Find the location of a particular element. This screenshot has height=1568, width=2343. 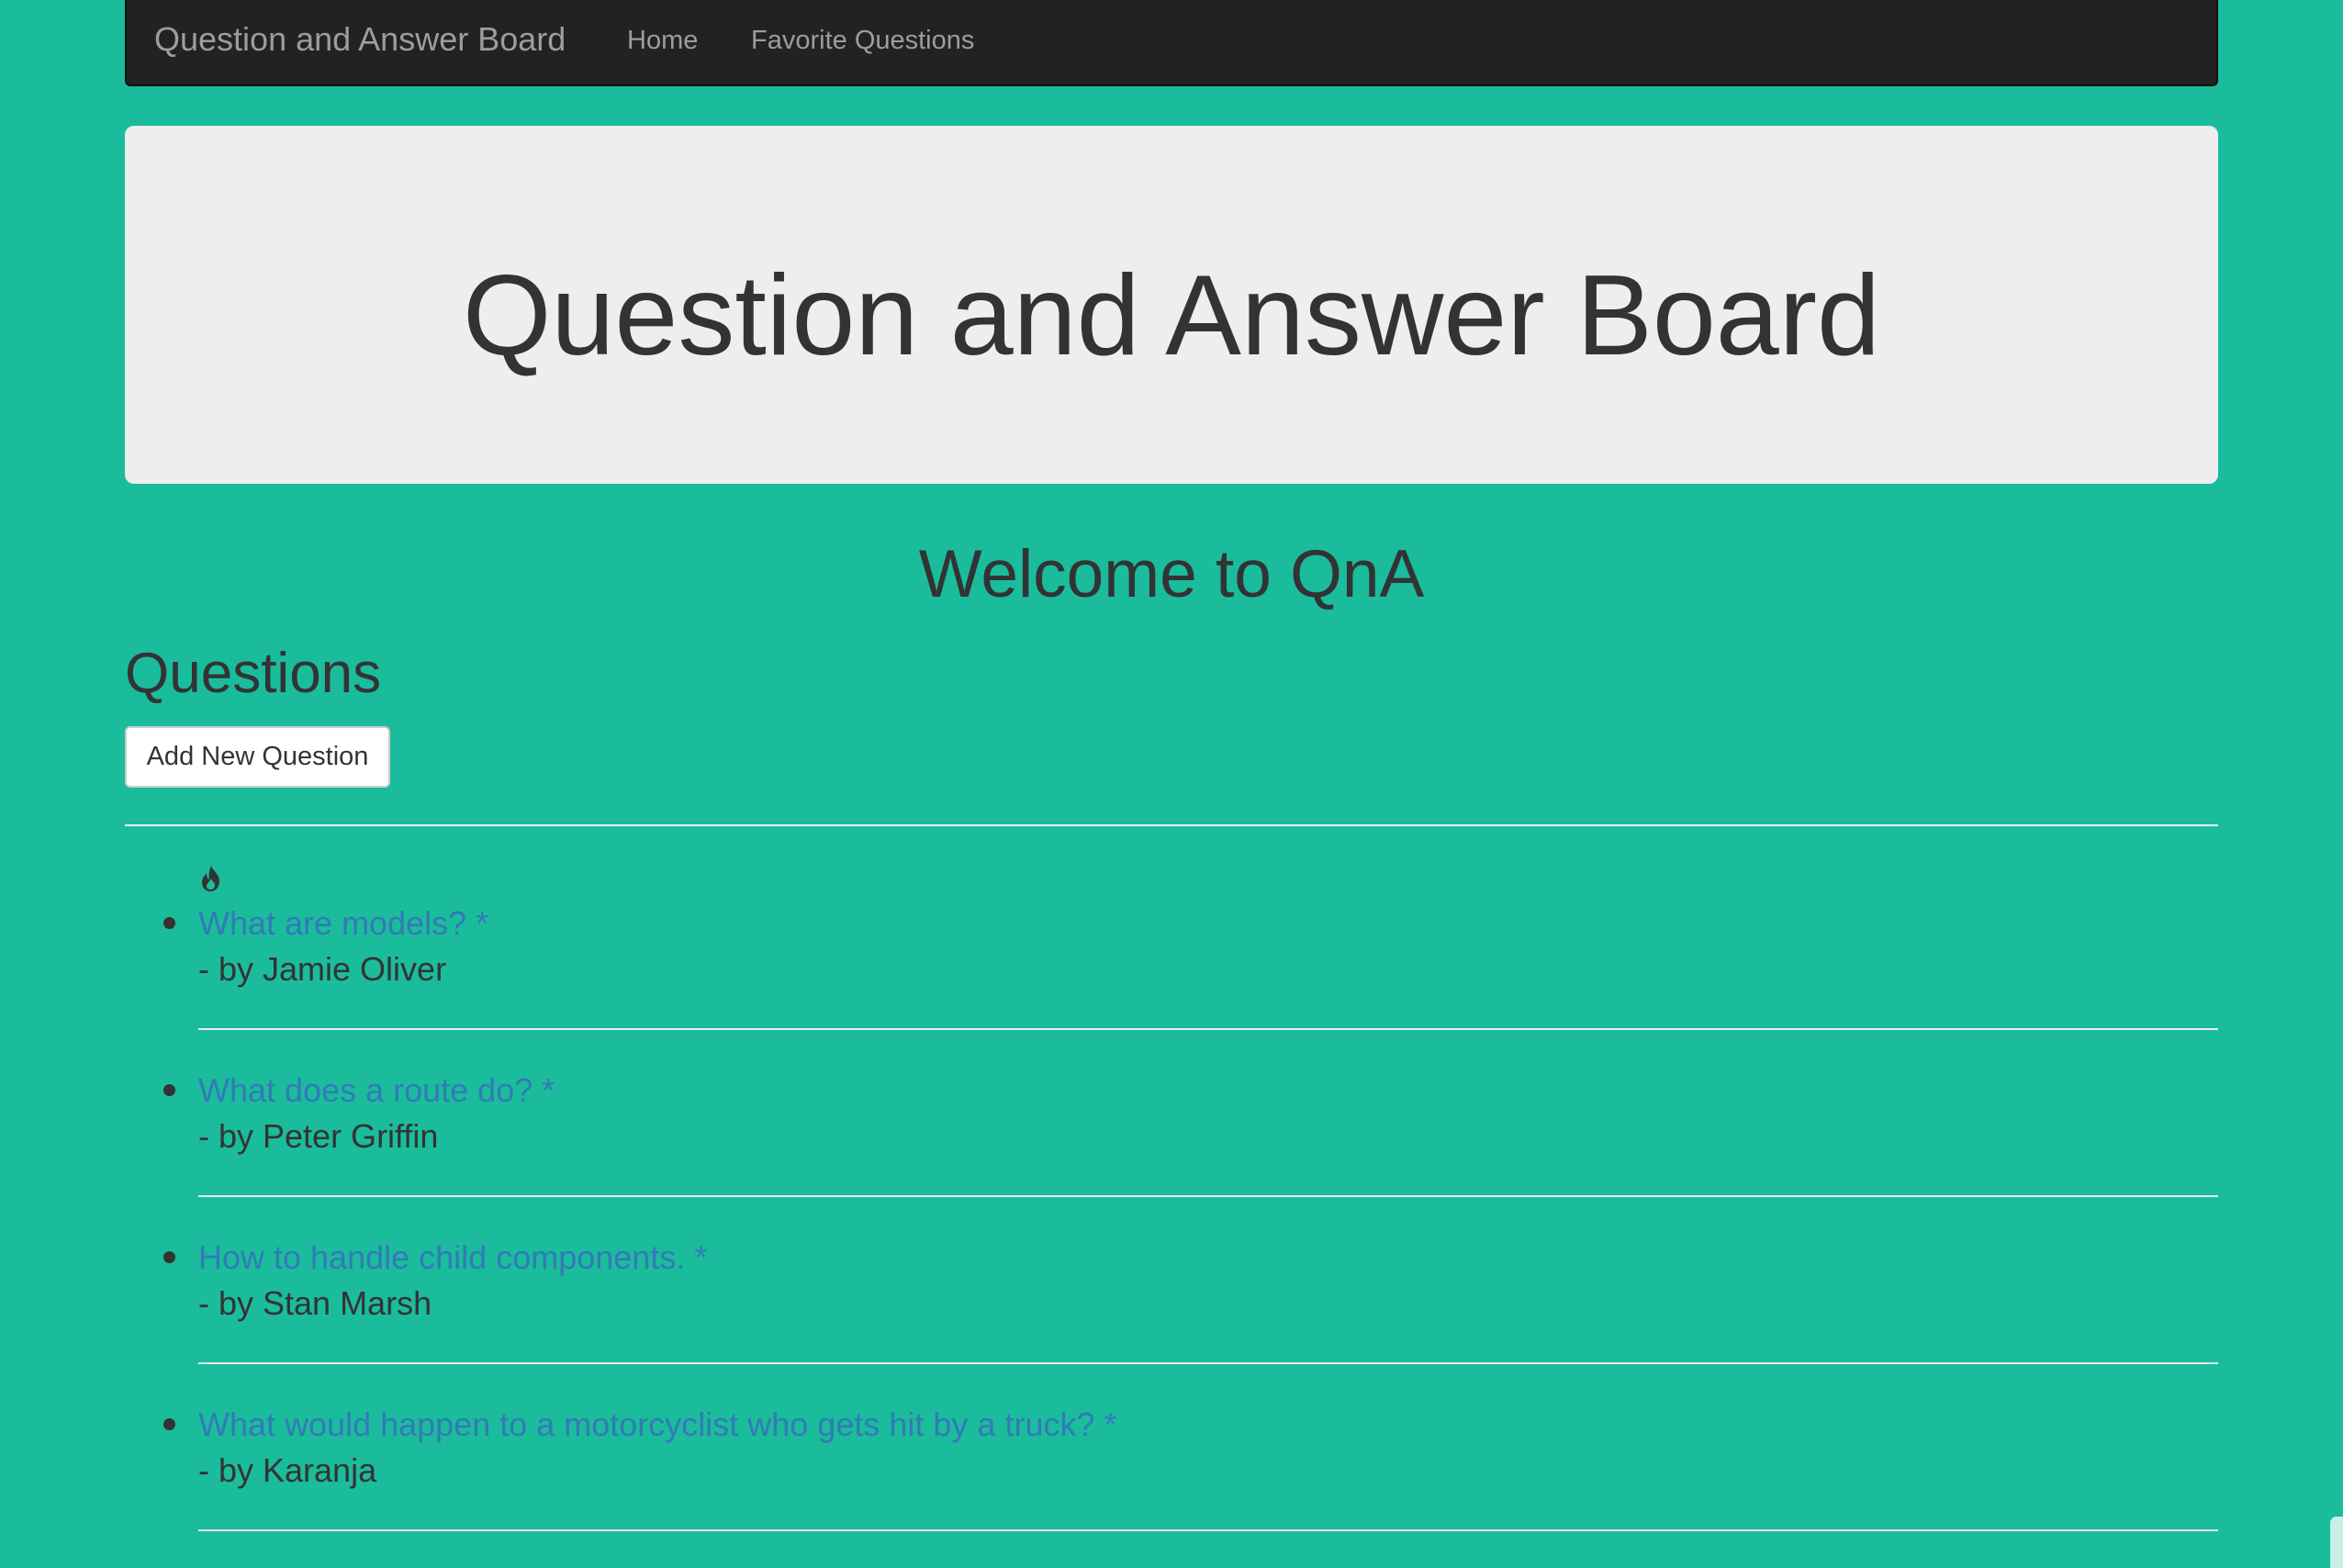

nav-link-favorite-questions: Favorite Questions is located at coordinates (862, 41).